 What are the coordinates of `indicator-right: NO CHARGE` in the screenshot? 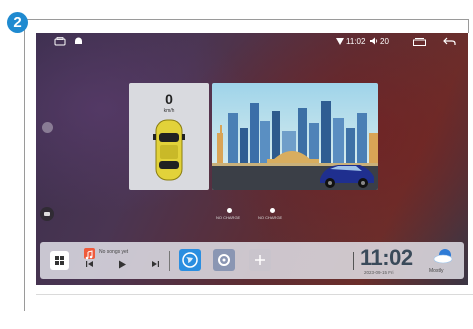 It's located at (270, 214).